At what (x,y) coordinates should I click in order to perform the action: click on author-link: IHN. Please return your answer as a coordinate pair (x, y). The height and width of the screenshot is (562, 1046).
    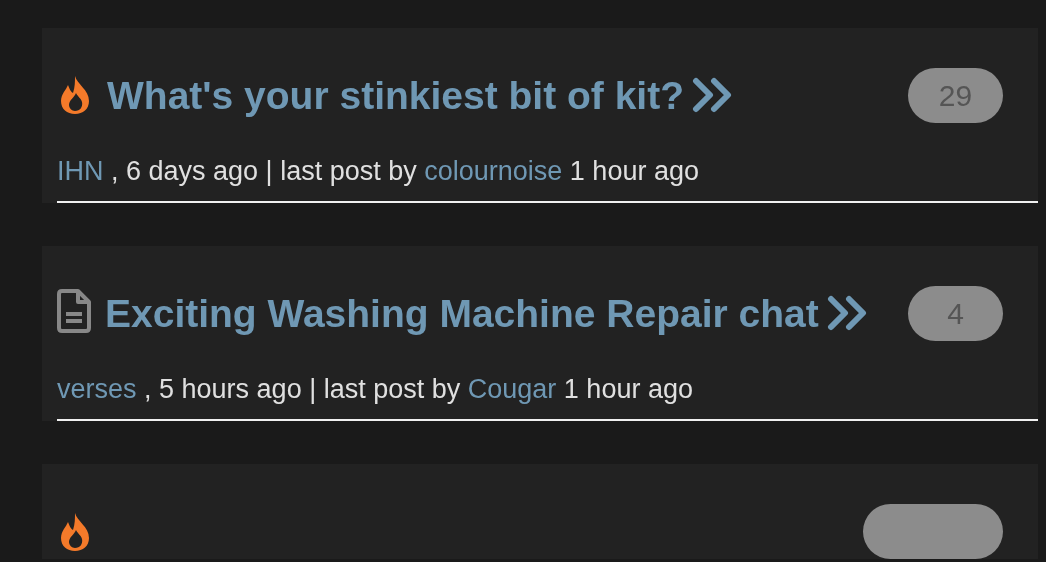
    Looking at the image, I should click on (80, 171).